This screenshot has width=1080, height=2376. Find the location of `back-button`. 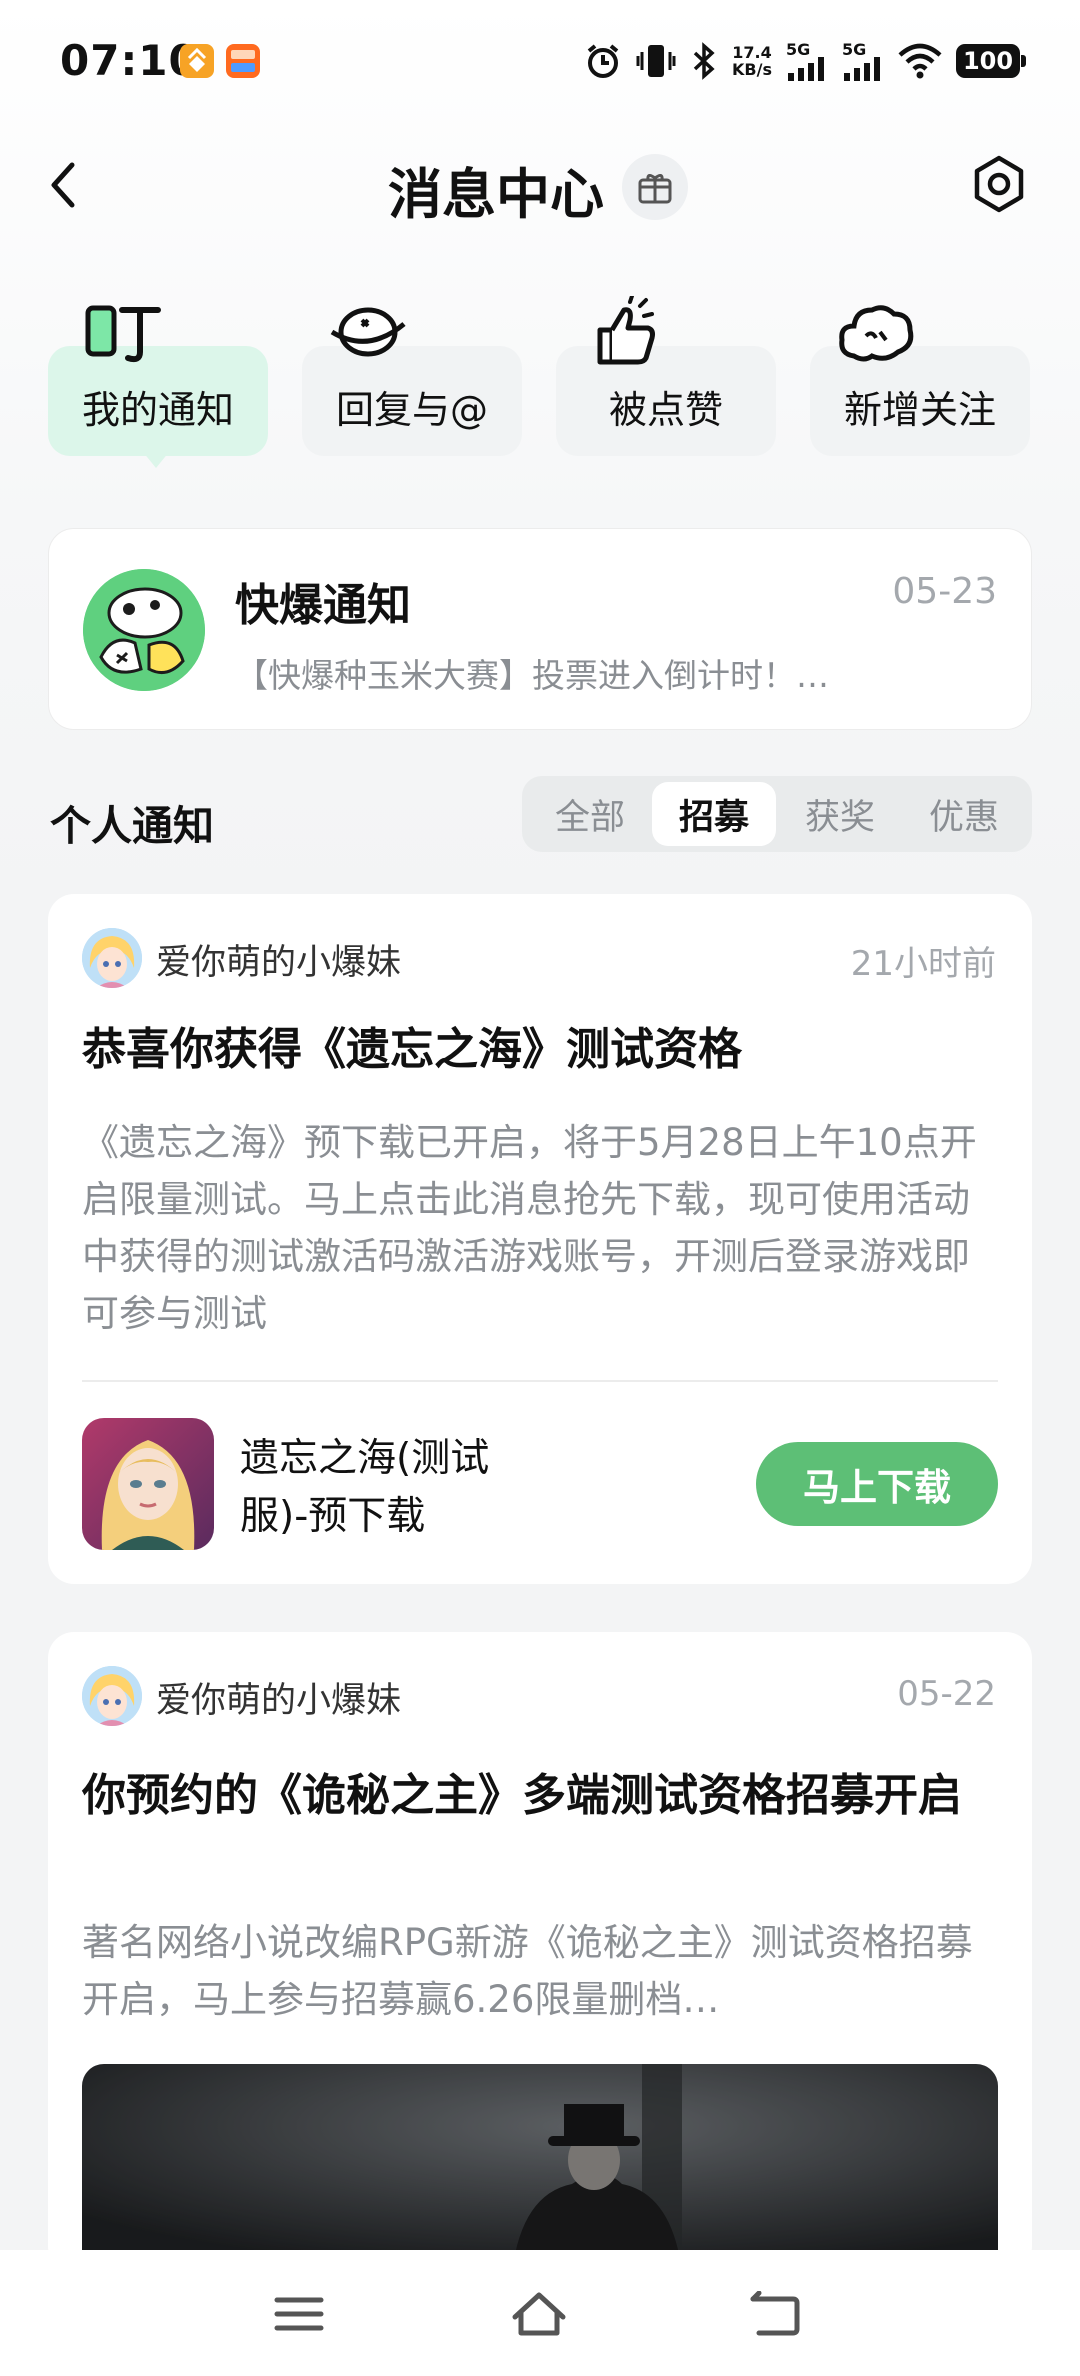

back-button is located at coordinates (65, 185).